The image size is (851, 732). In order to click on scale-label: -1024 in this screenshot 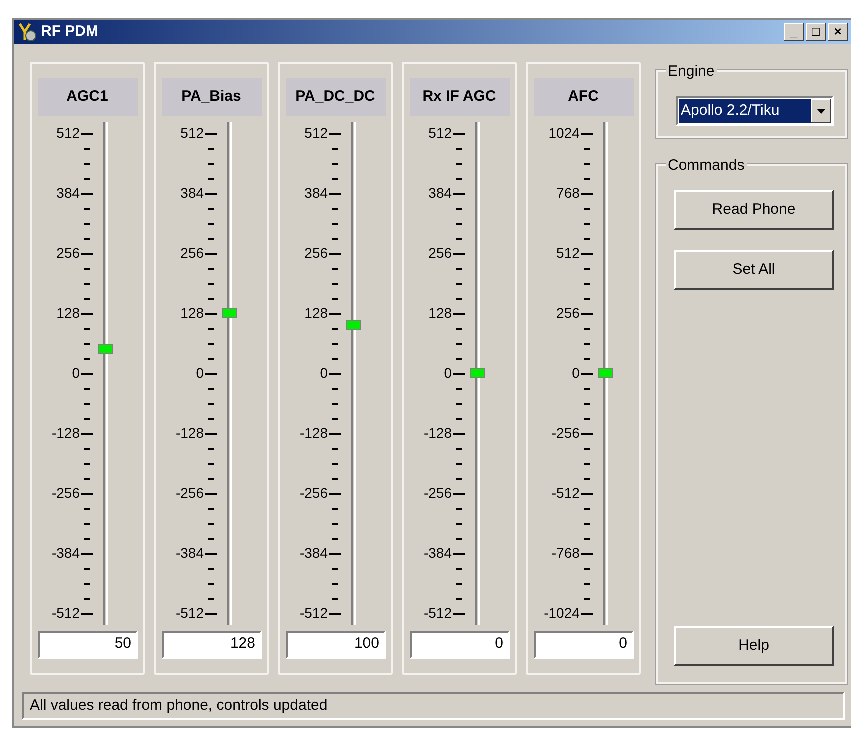, I will do `click(562, 613)`.